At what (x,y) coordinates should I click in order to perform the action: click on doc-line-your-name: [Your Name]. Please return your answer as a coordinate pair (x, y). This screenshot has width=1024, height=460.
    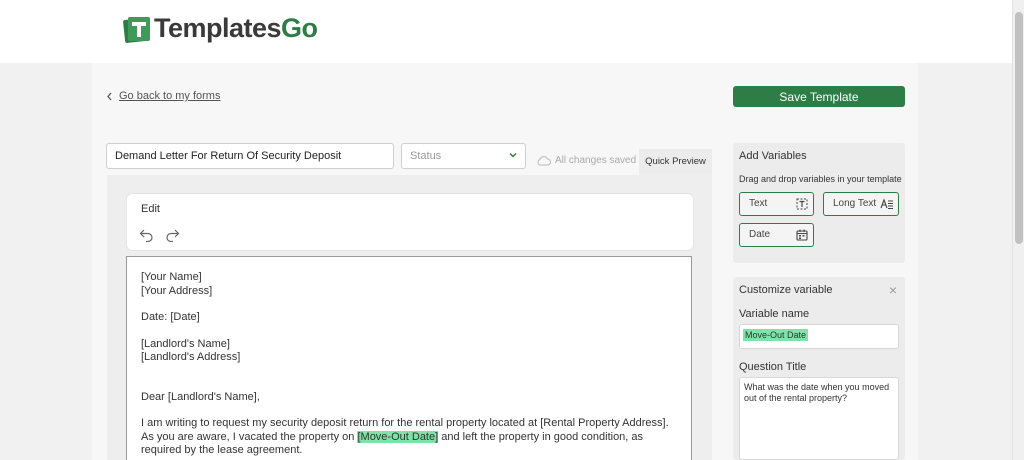
    Looking at the image, I should click on (171, 277).